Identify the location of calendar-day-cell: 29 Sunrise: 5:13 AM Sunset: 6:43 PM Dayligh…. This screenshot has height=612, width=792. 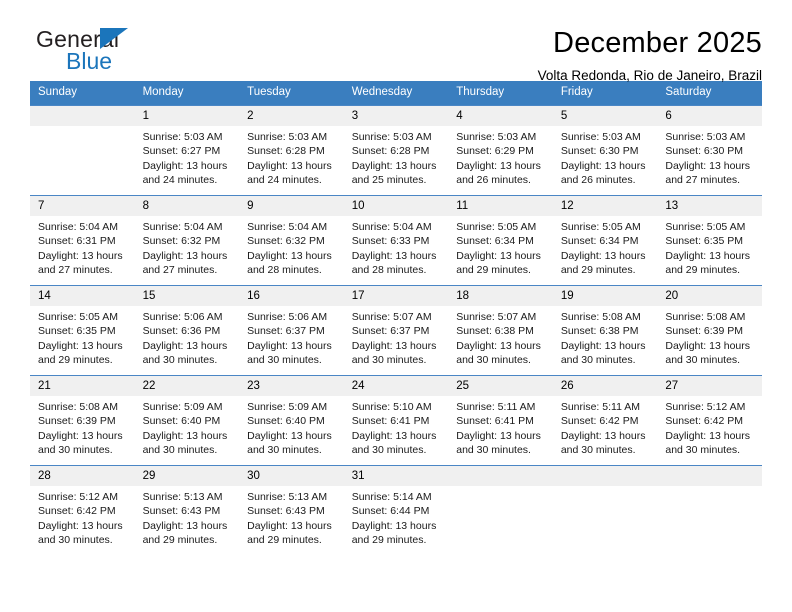
(187, 510).